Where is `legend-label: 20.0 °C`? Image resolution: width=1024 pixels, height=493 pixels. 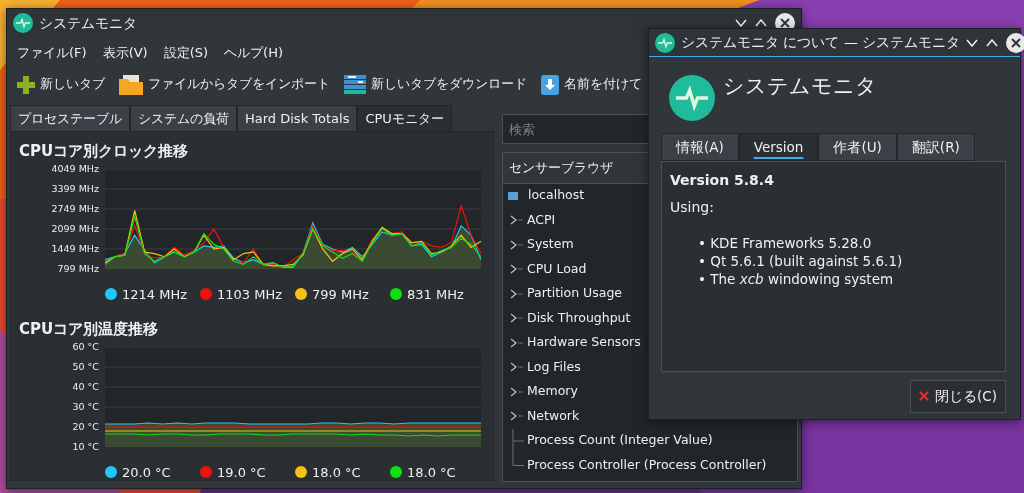
legend-label: 20.0 °C is located at coordinates (146, 472).